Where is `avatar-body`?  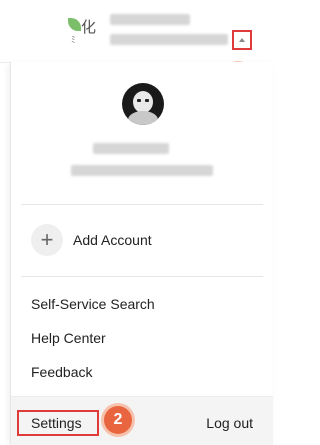
avatar-body is located at coordinates (143, 118).